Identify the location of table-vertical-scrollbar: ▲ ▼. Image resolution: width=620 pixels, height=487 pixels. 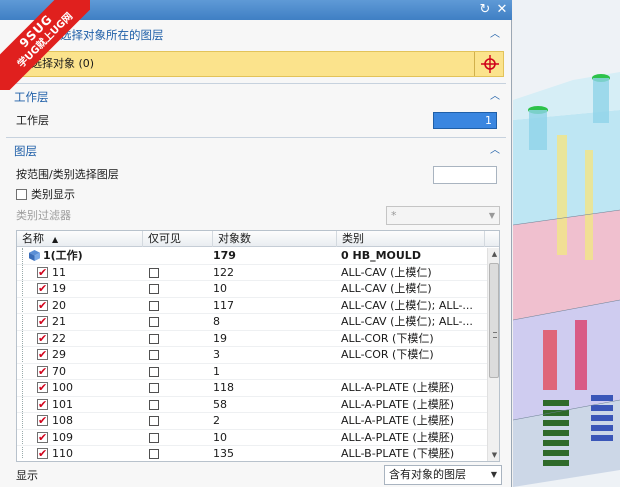
(493, 354).